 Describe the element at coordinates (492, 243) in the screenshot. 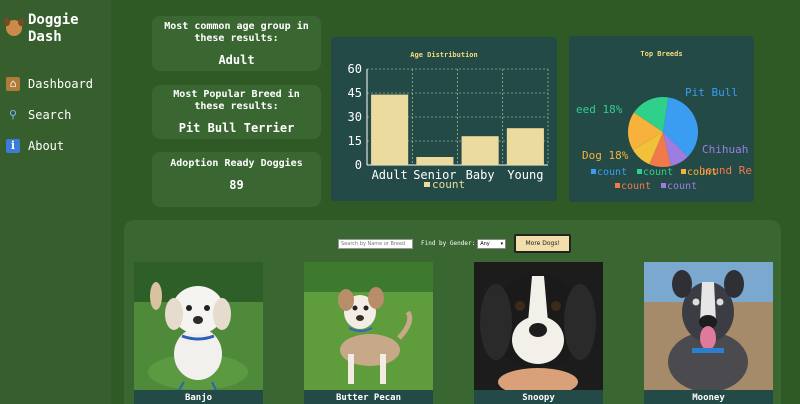

I see `gender-select: Any ▾` at that location.